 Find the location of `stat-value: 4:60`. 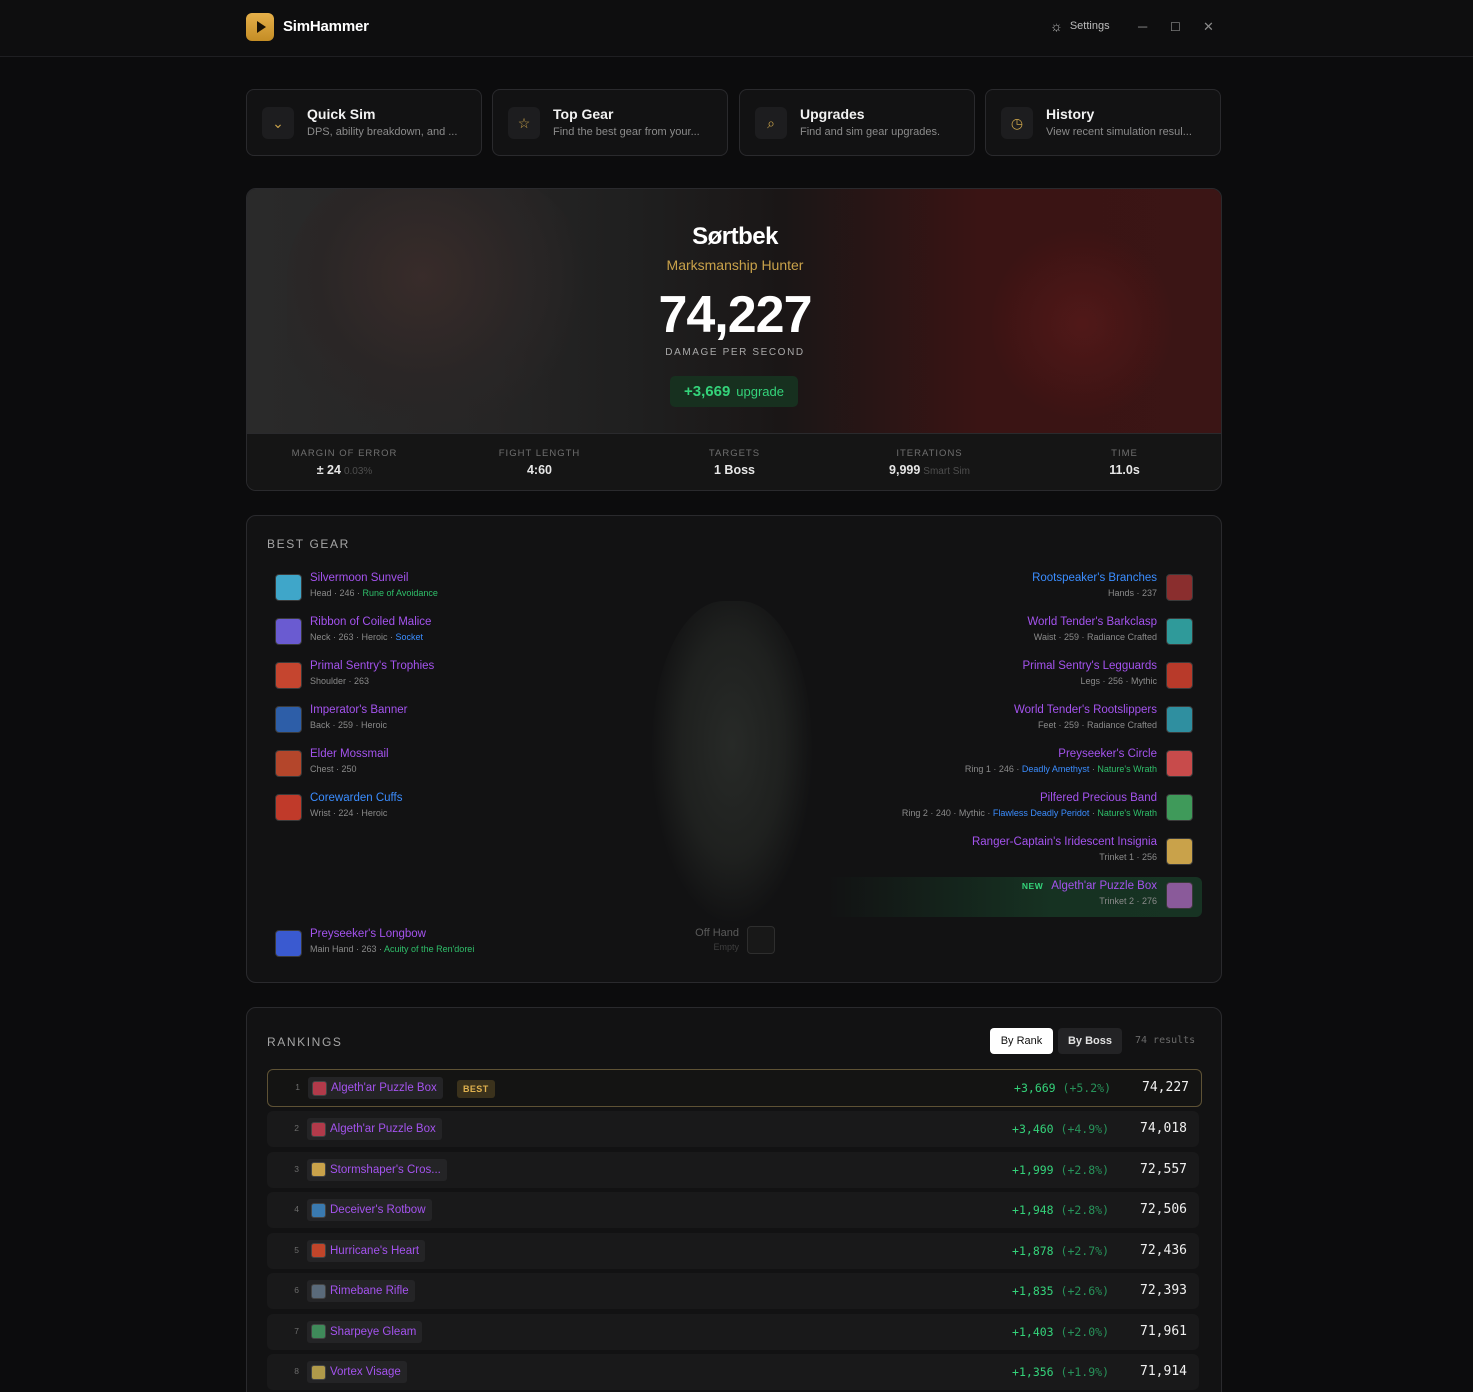

stat-value: 4:60 is located at coordinates (539, 470).